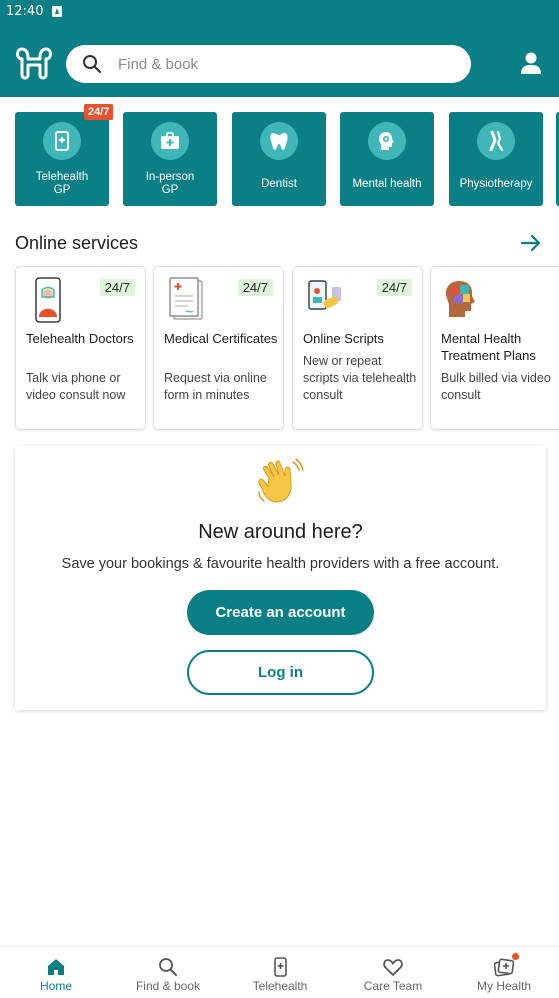 Image resolution: width=559 pixels, height=998 pixels. I want to click on category-physiotherapy: Physiotherapy, so click(496, 159).